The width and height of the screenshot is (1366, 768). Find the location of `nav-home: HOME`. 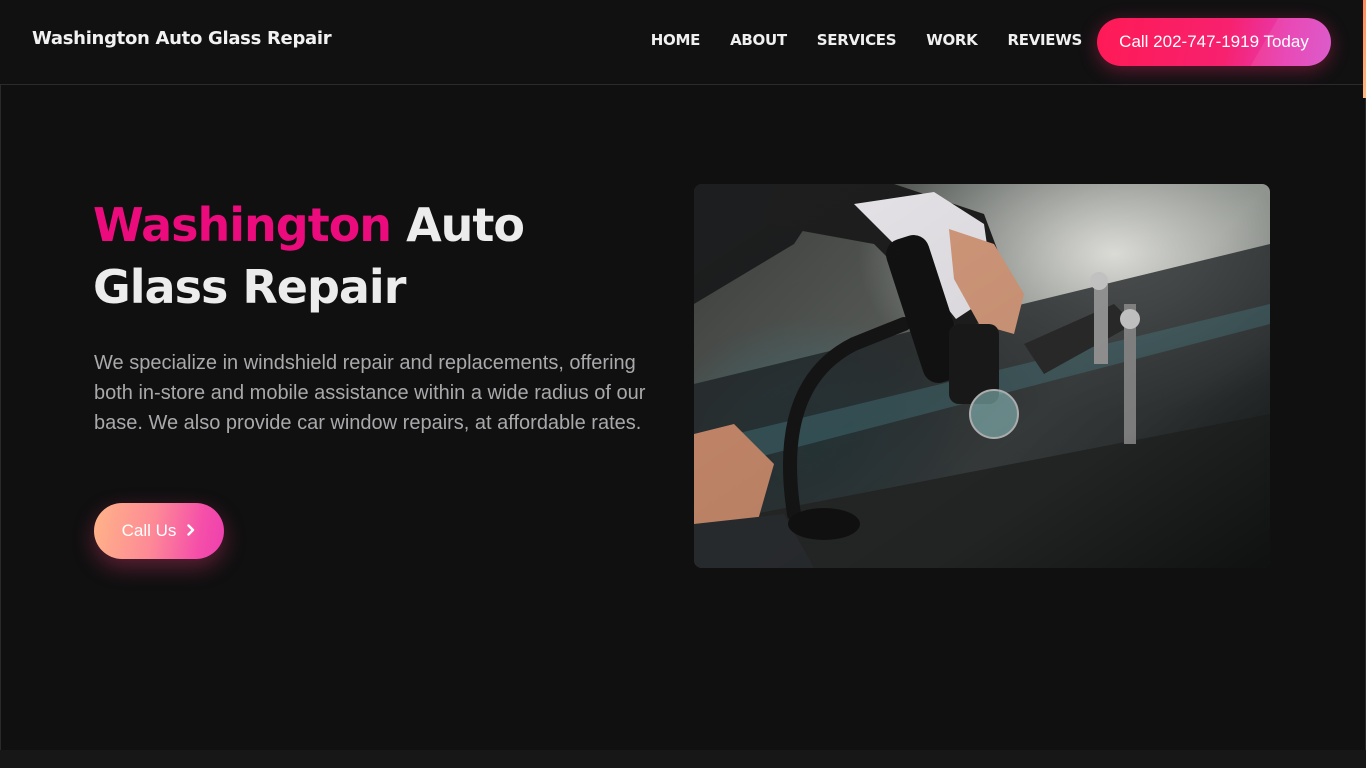

nav-home: HOME is located at coordinates (676, 40).